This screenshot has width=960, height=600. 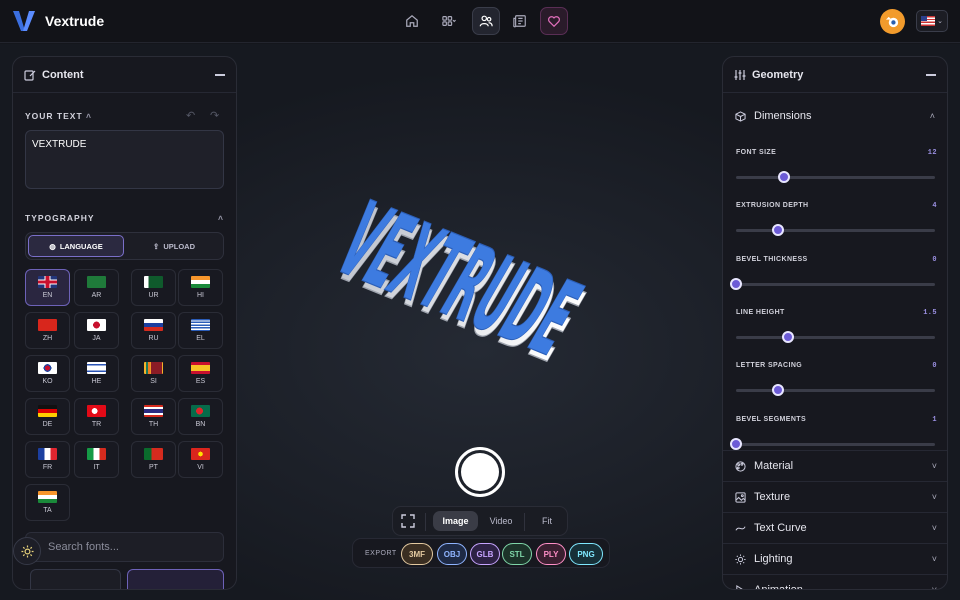 I want to click on mode-image: Image, so click(x=455, y=521).